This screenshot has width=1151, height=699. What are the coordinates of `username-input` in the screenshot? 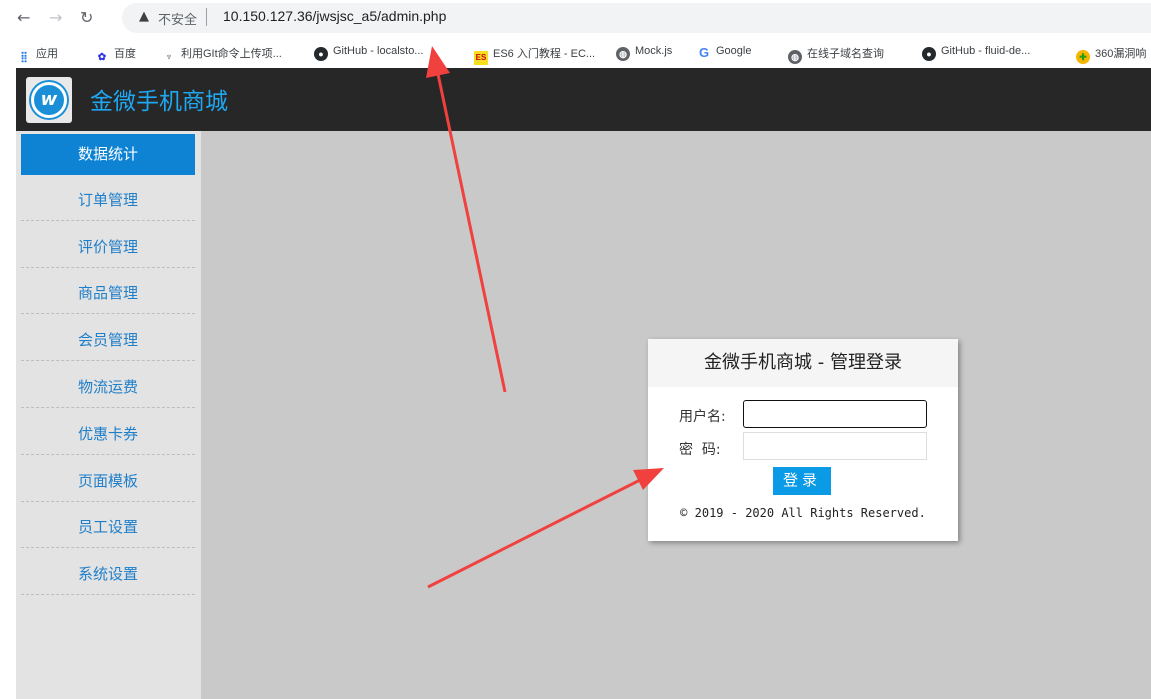 It's located at (835, 414).